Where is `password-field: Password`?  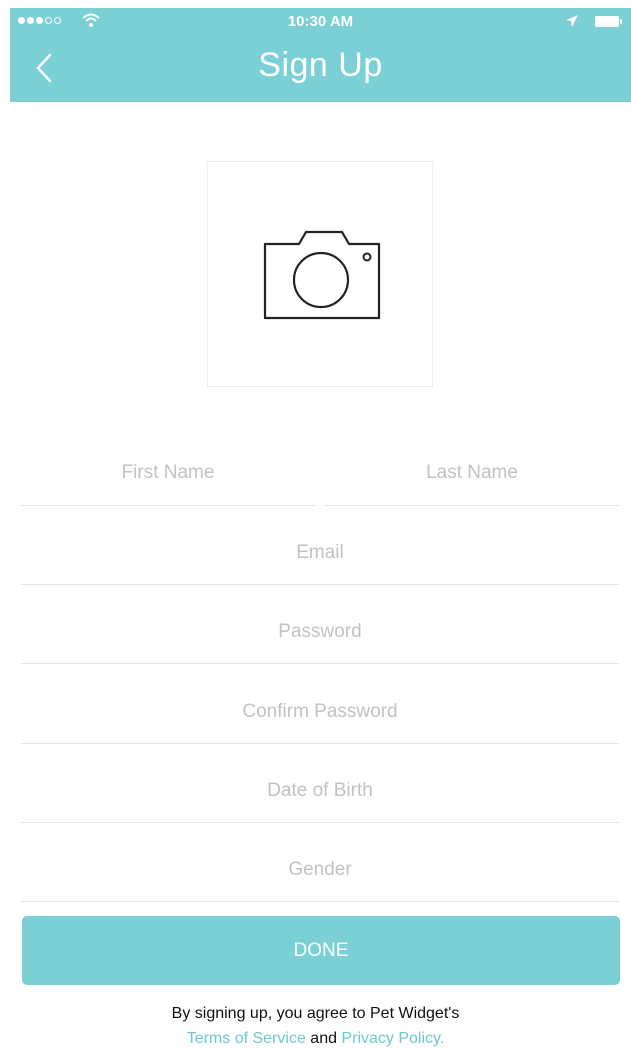 password-field: Password is located at coordinates (320, 624).